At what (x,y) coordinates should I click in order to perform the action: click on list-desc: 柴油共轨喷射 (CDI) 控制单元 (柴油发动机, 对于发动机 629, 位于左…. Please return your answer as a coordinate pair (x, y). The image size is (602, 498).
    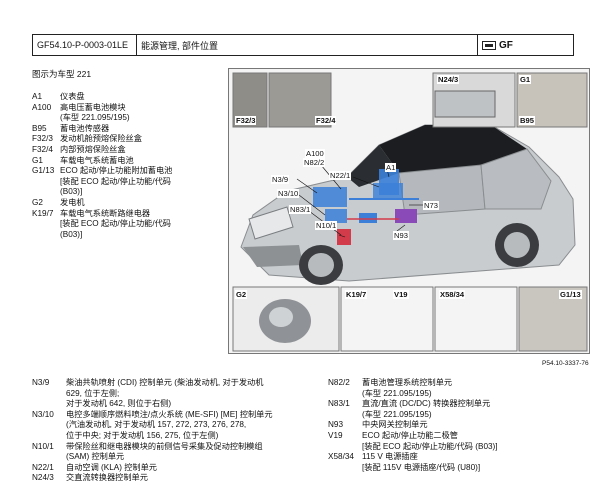
    Looking at the image, I should click on (165, 393).